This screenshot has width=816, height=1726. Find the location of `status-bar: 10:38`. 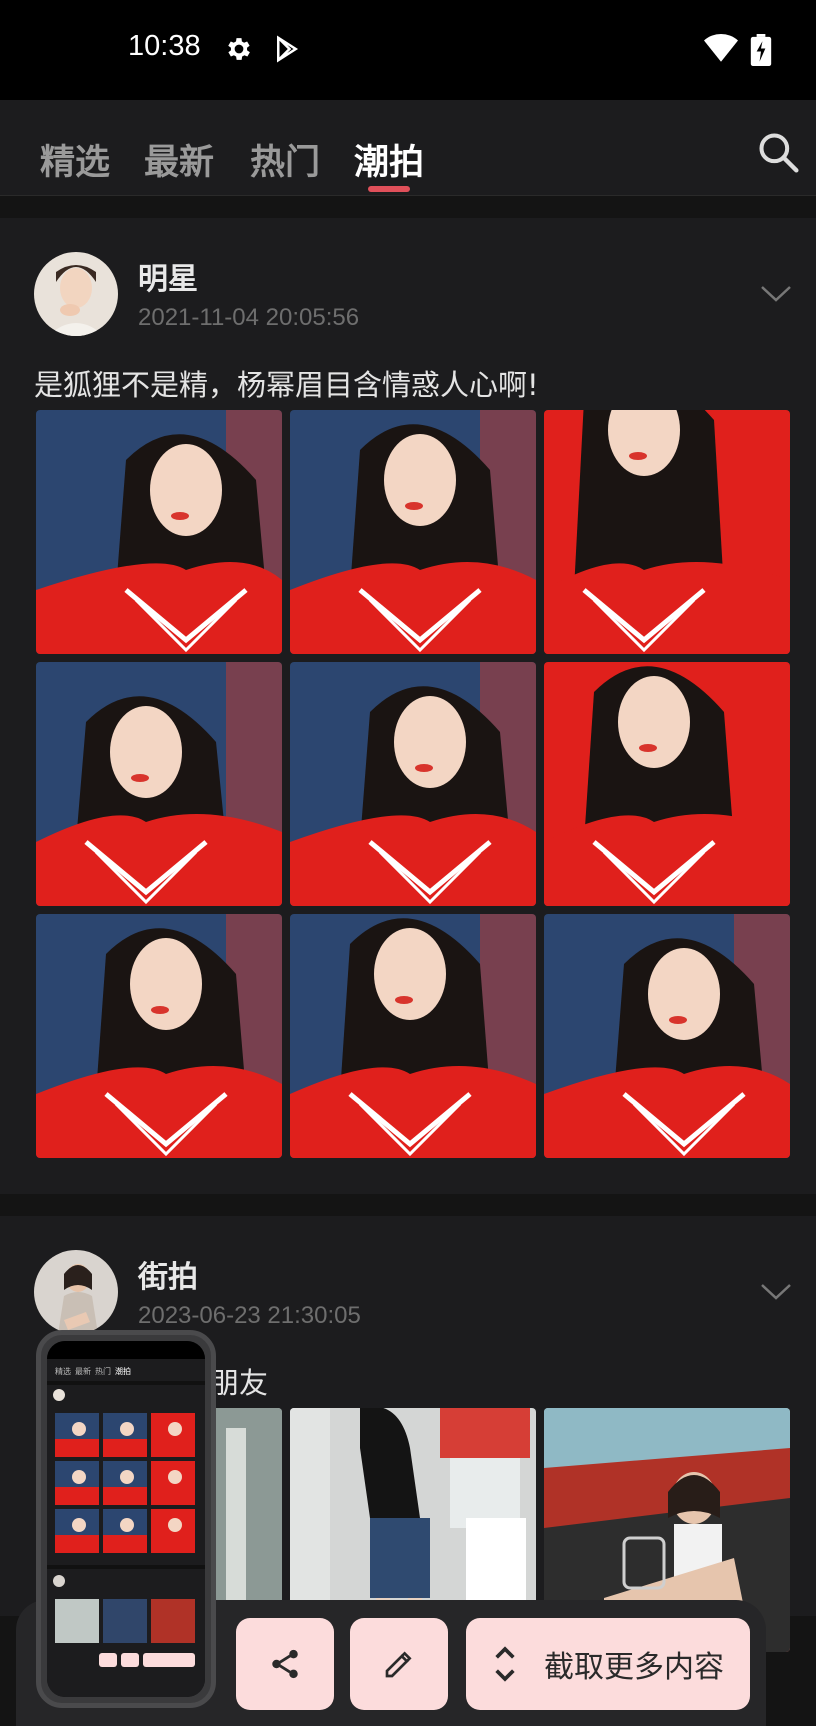

status-bar: 10:38 is located at coordinates (408, 50).